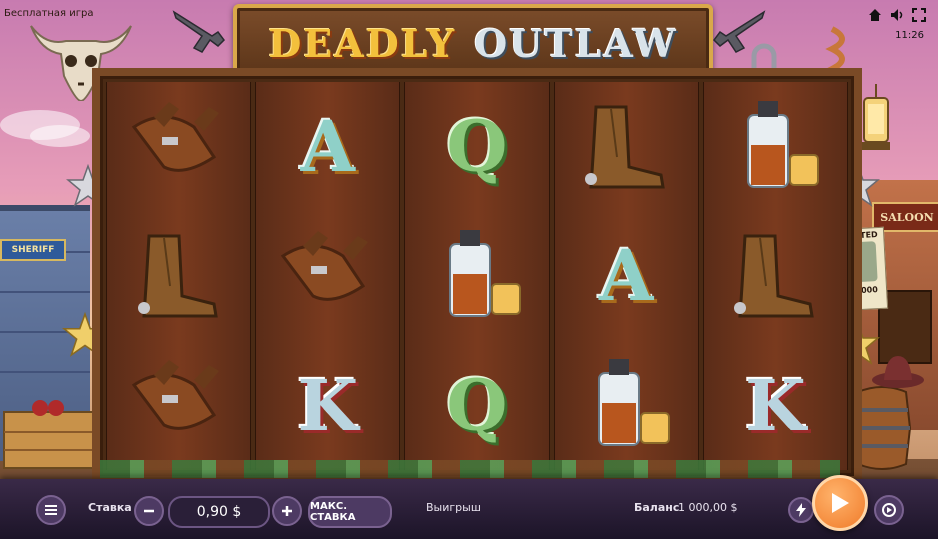 This screenshot has width=938, height=539. What do you see at coordinates (198, 31) in the screenshot?
I see `revolver-left-icon` at bounding box center [198, 31].